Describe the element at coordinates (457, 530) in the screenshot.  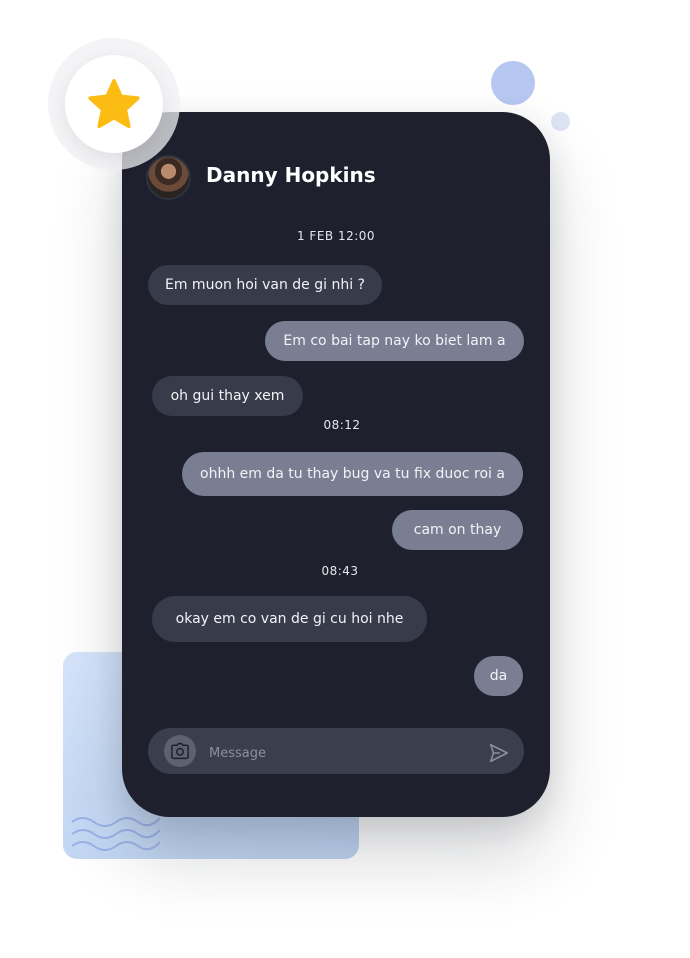
I see `message-bubble-outgoing: cam on thay` at that location.